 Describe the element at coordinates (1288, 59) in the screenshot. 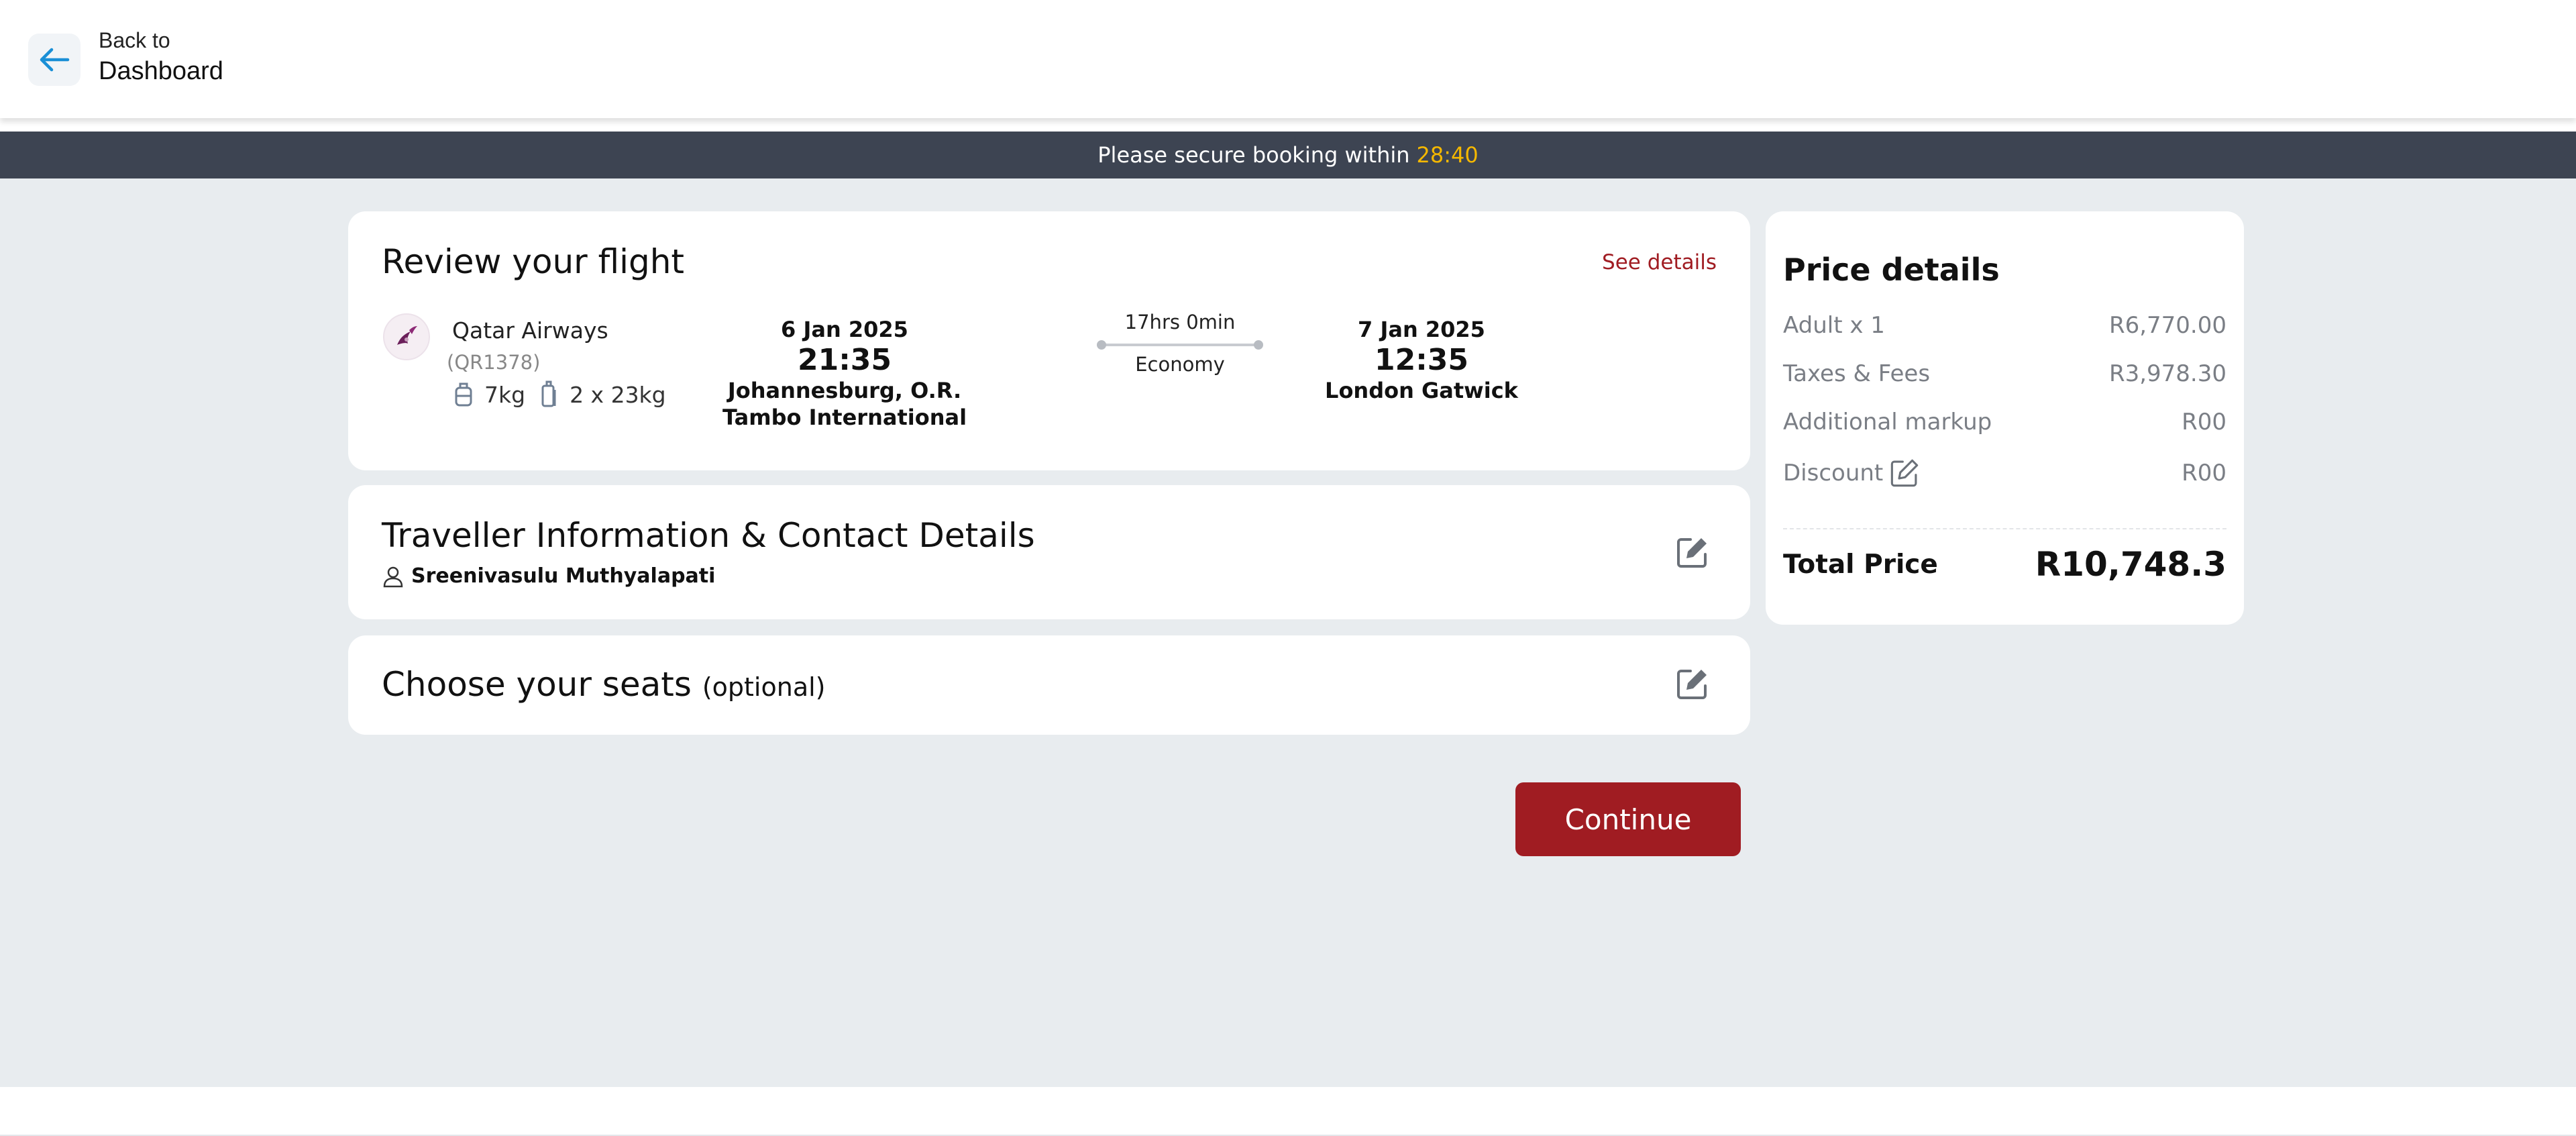

I see `top-bar: Back to Dashboard` at that location.